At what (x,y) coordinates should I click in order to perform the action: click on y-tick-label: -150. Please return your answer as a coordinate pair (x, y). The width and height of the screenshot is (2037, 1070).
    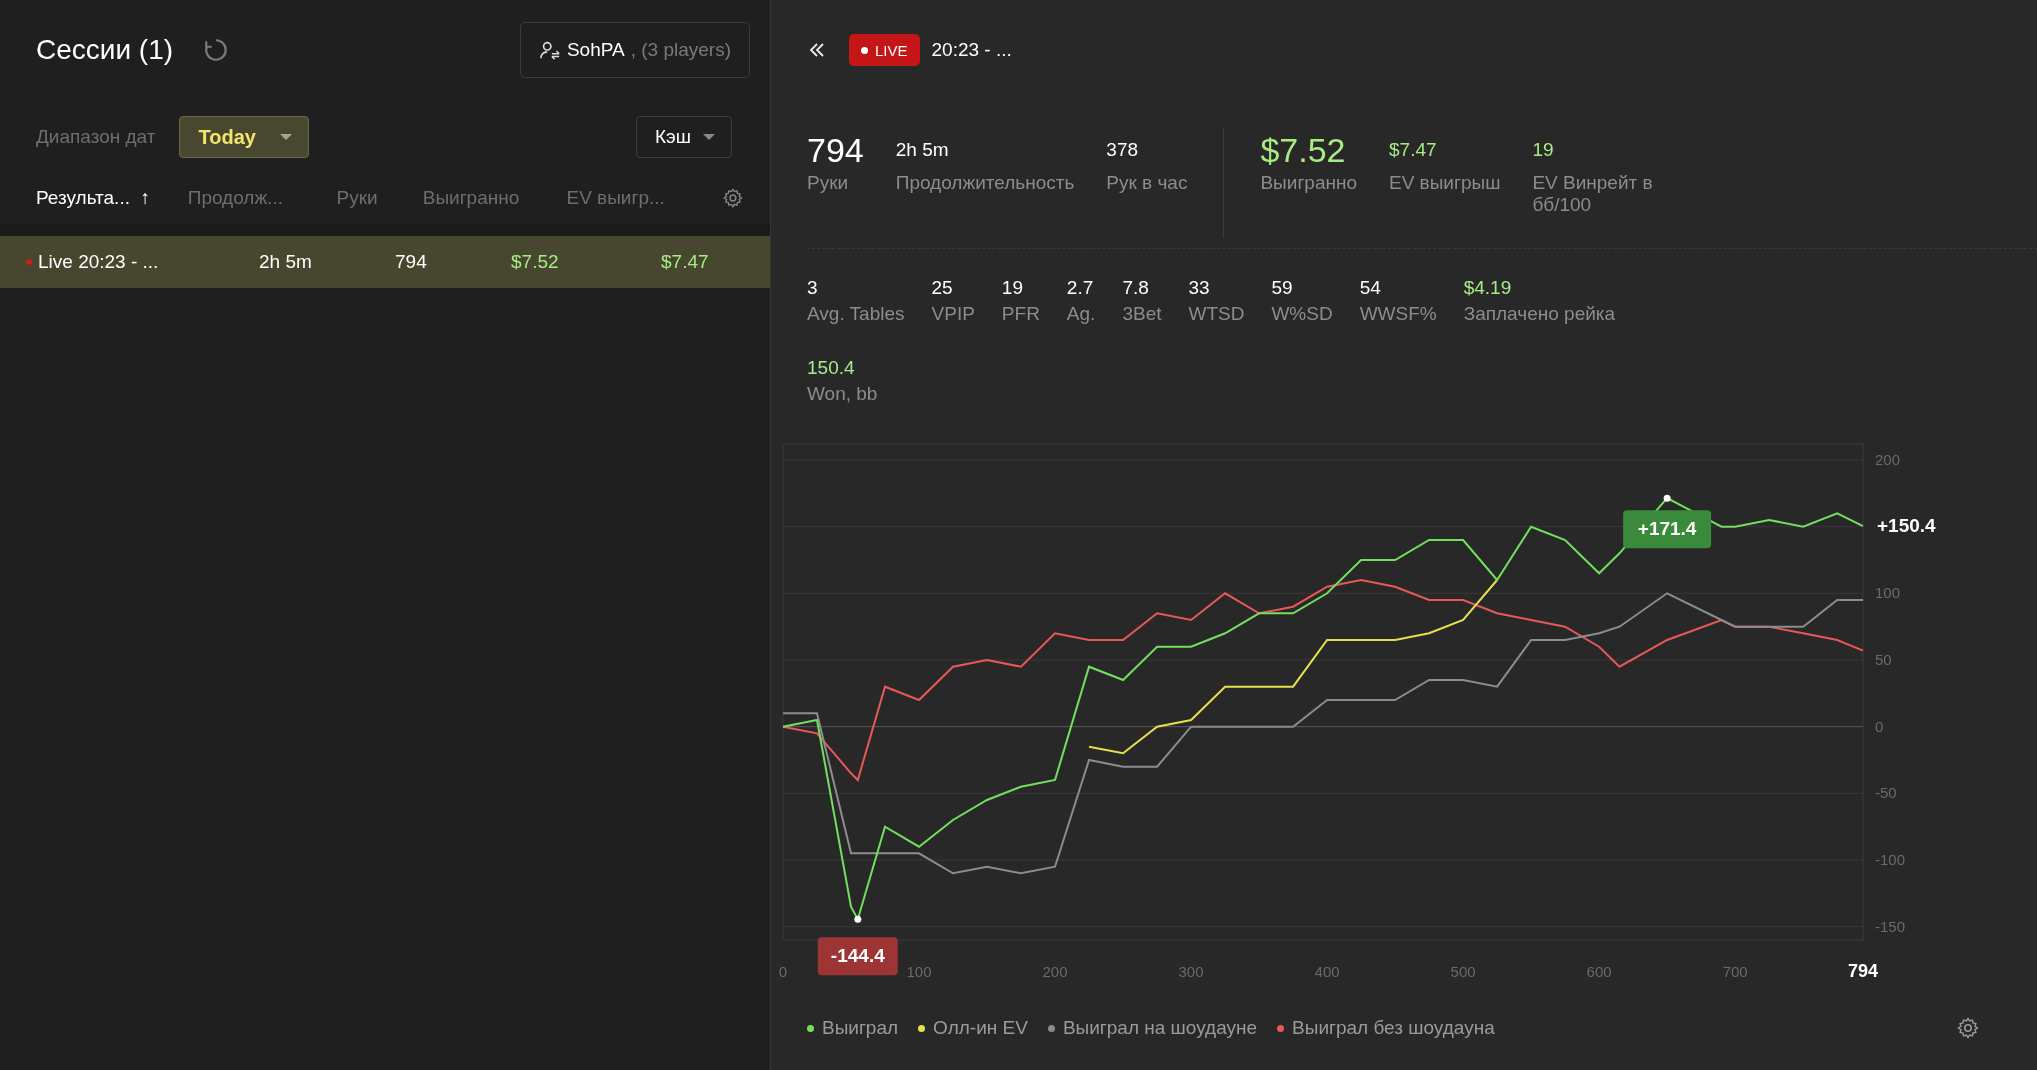
    Looking at the image, I should click on (1890, 926).